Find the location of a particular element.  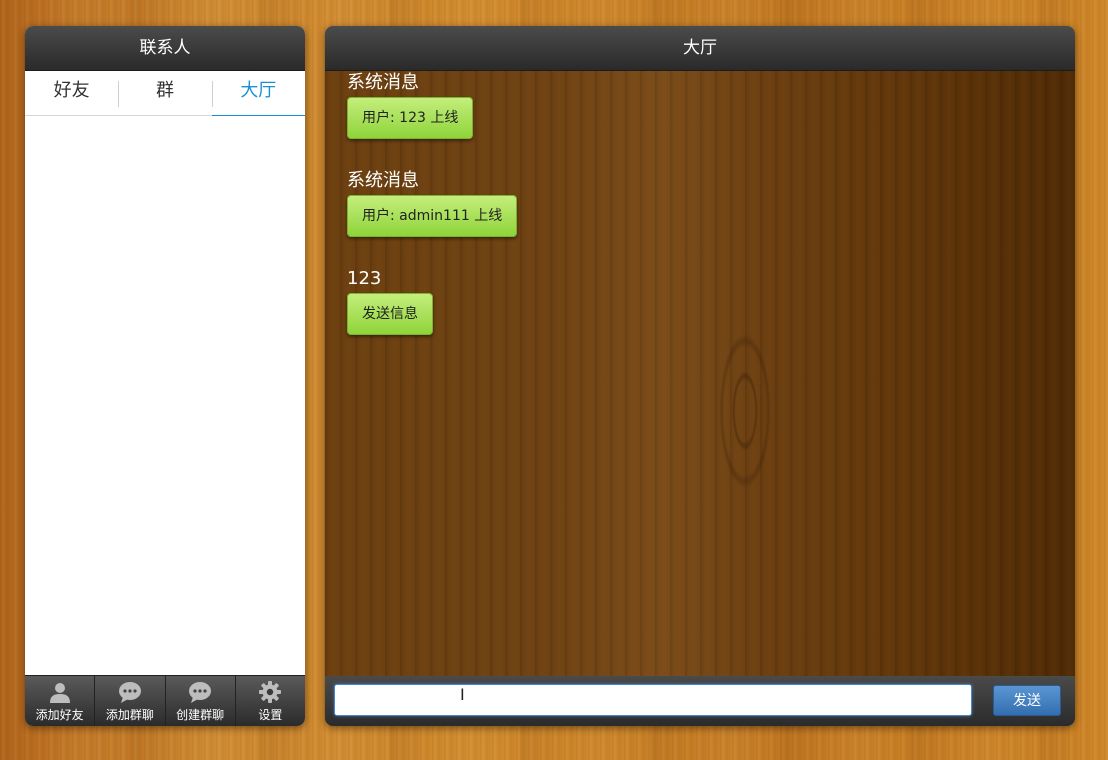

message-item: 系统消息 用户: 123 上线 is located at coordinates (701, 105).